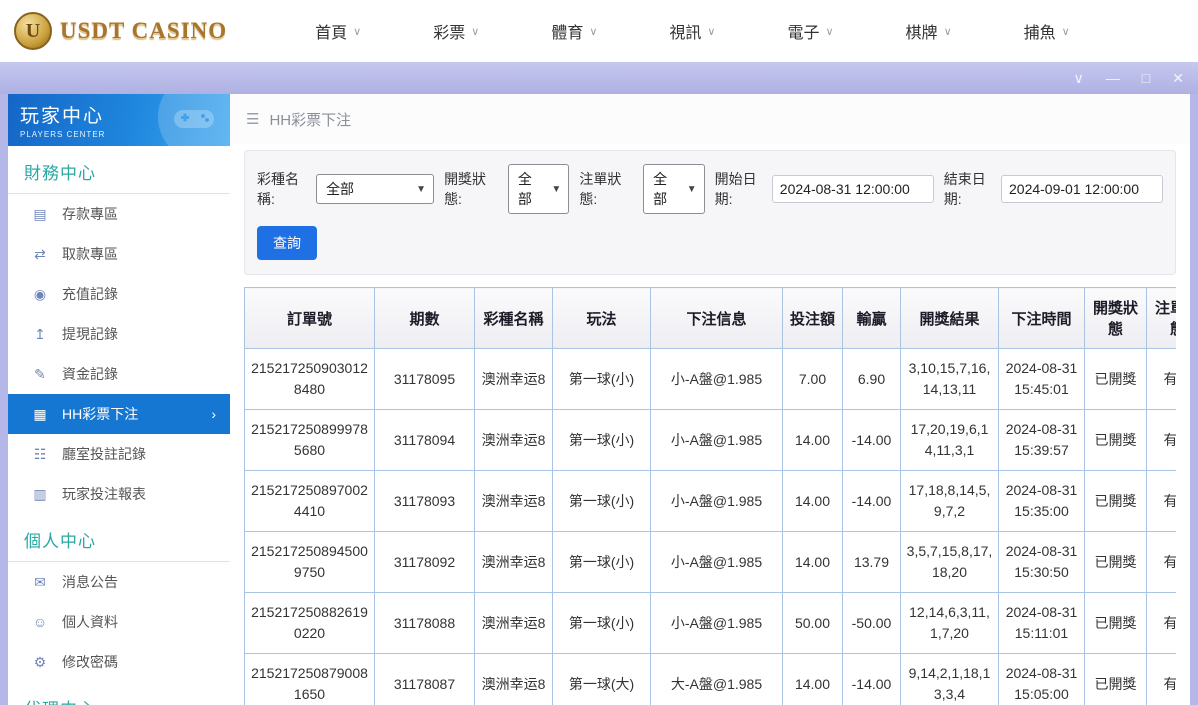 The height and width of the screenshot is (705, 1198). What do you see at coordinates (119, 254) in the screenshot?
I see `sidebar-item-withdraw: ⇄ 取款專區` at bounding box center [119, 254].